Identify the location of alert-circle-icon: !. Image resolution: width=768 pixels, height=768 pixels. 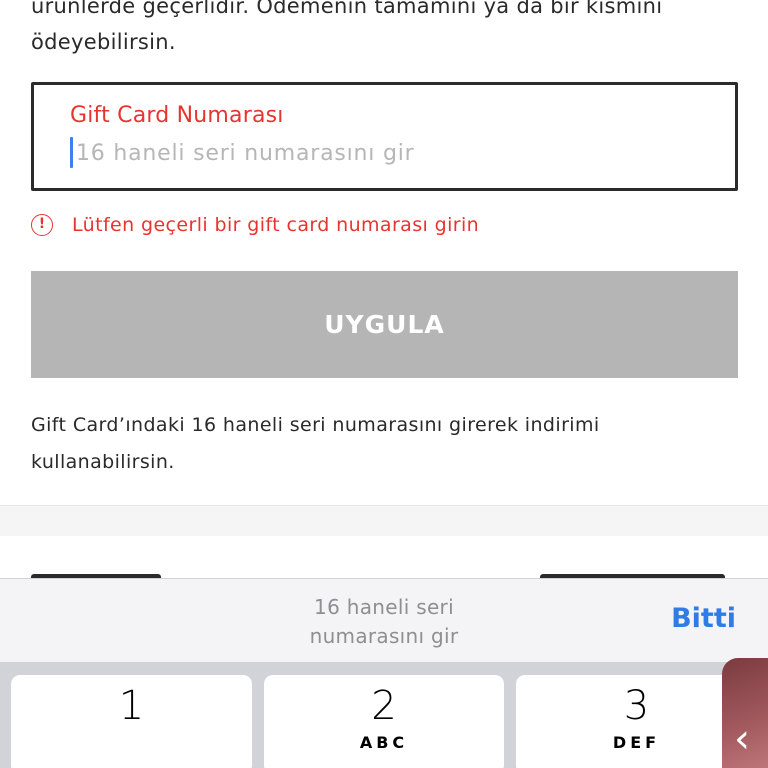
(42, 225).